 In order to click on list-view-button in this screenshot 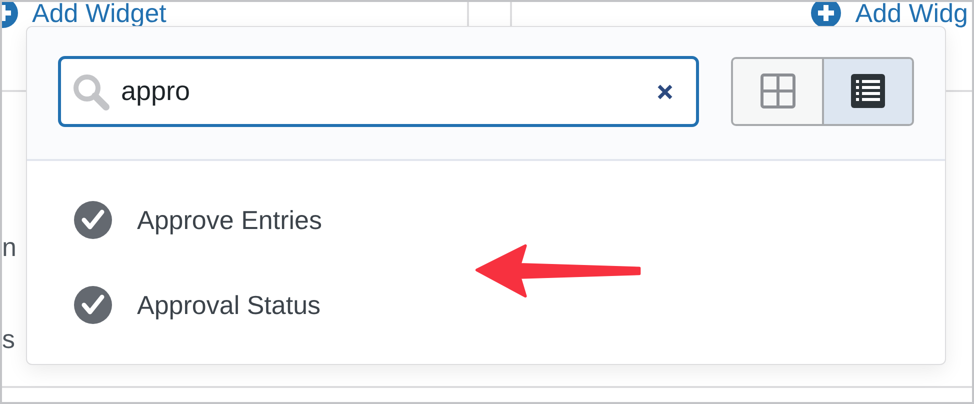, I will do `click(867, 91)`.